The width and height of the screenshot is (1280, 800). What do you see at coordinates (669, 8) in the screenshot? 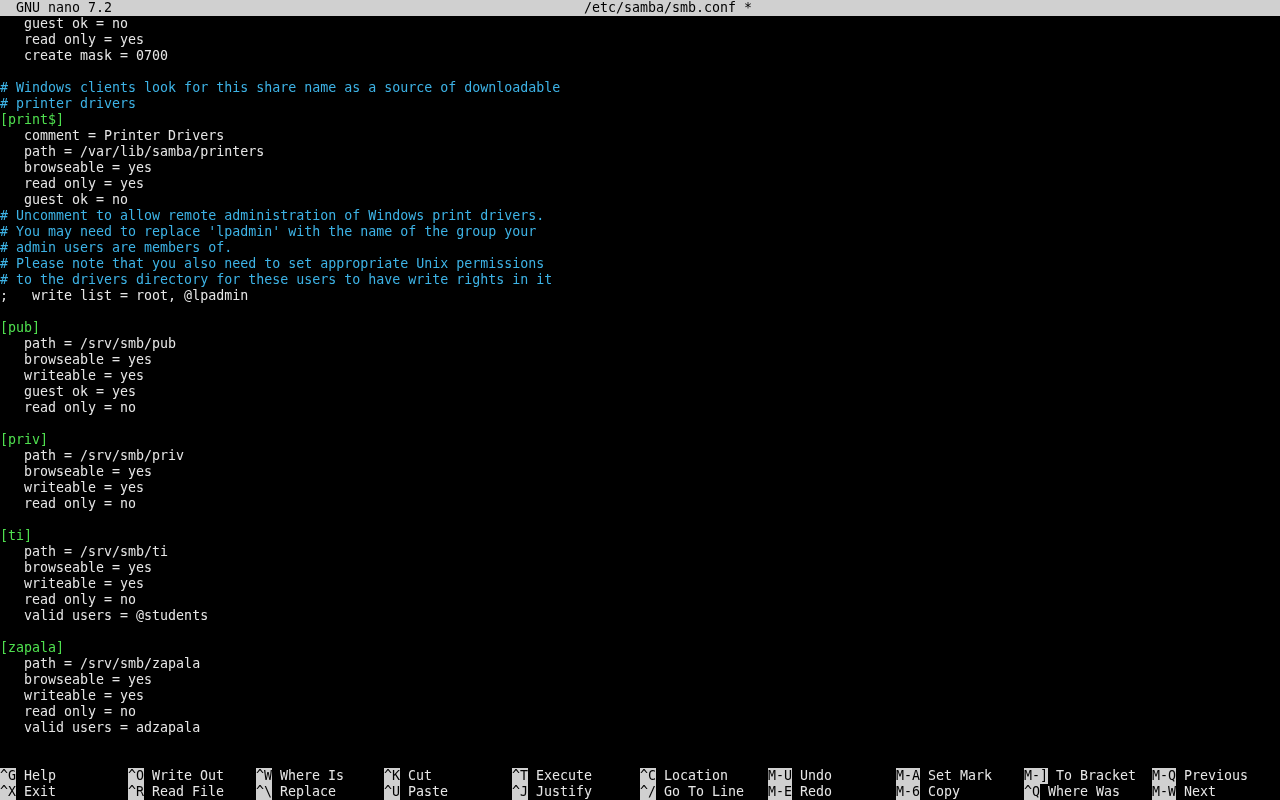
I see `file-path: /etc/samba/smb.conf *` at bounding box center [669, 8].